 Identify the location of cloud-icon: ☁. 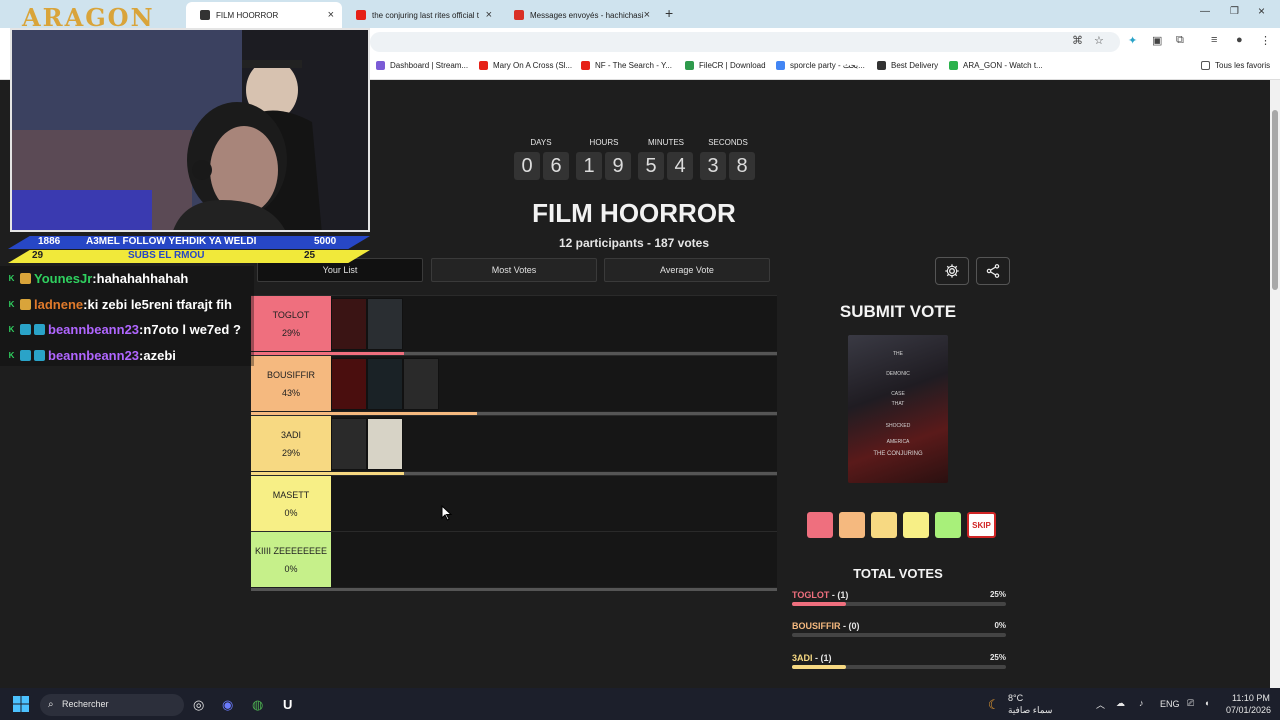
(1120, 703).